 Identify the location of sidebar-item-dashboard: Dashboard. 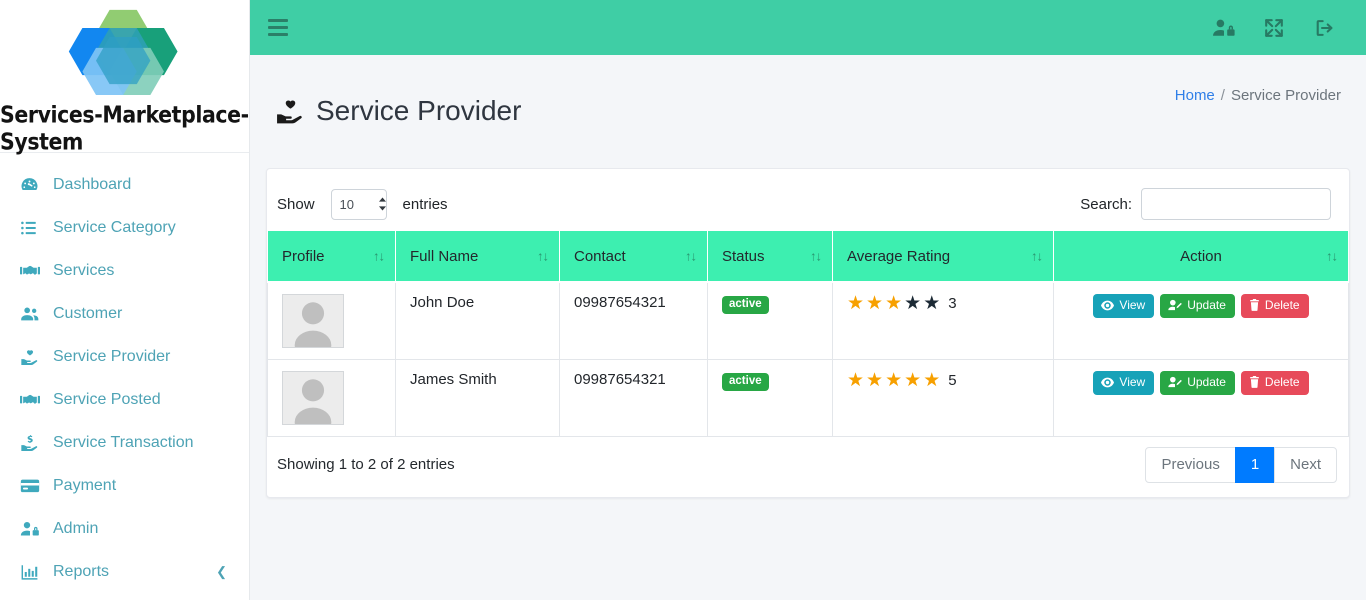
(124, 184).